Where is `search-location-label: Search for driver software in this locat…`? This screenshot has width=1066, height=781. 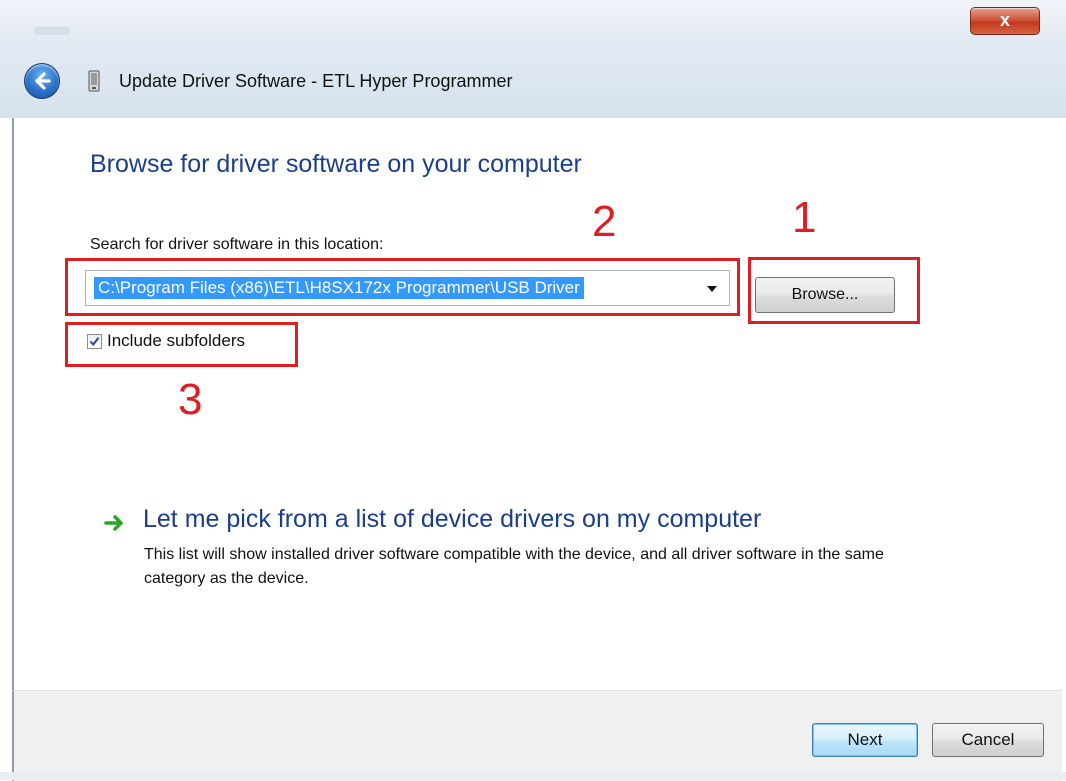
search-location-label: Search for driver software in this locat… is located at coordinates (237, 244).